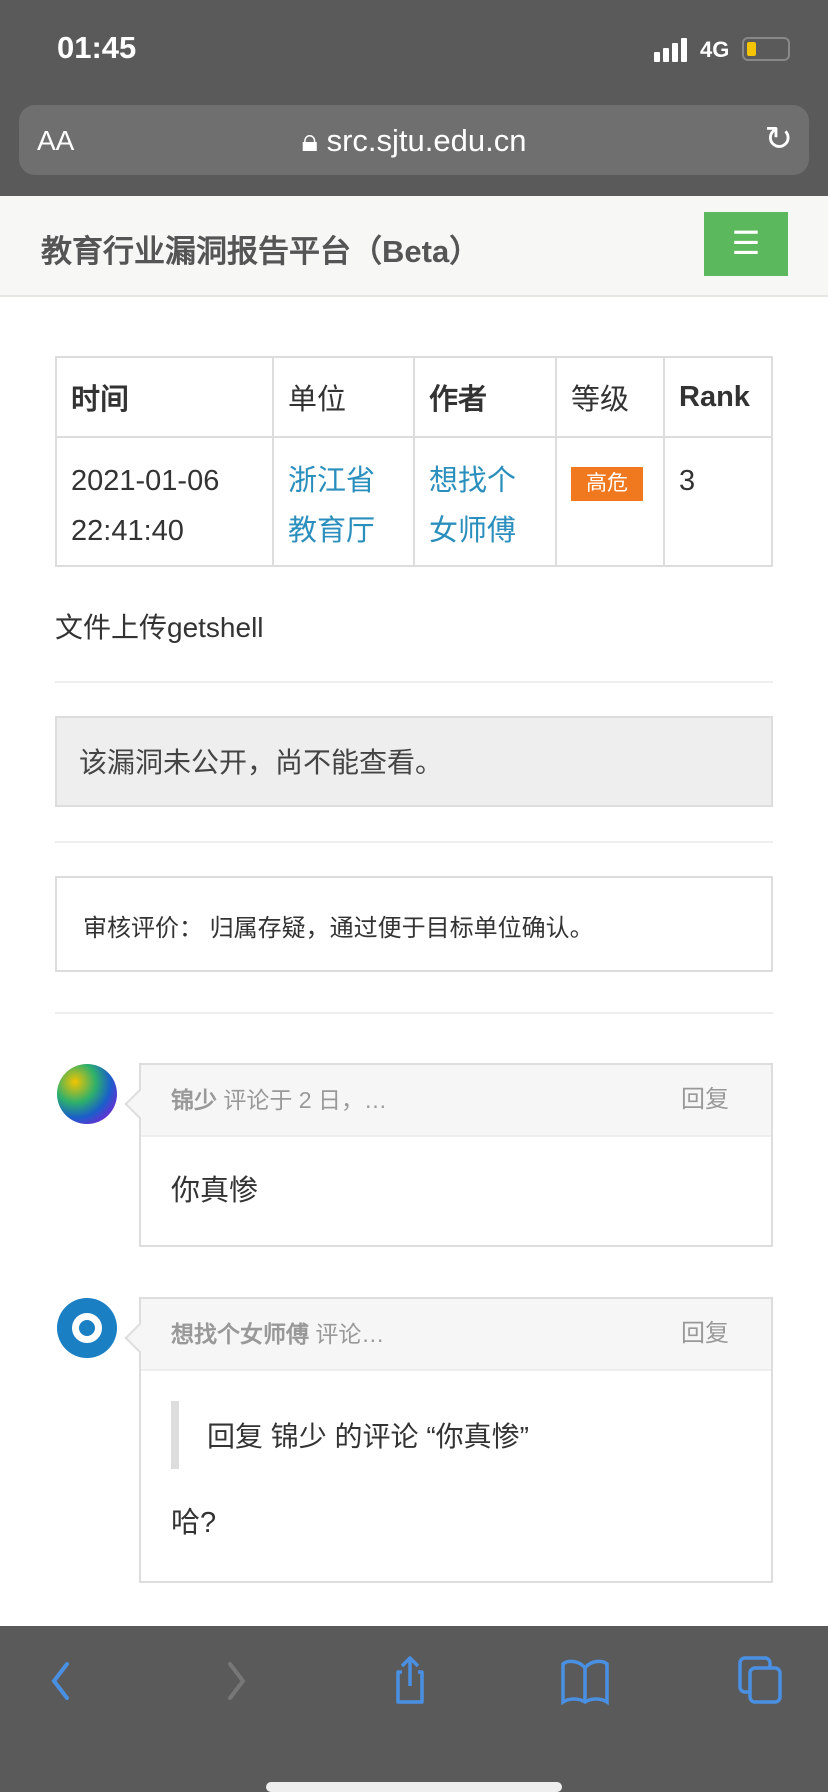 The height and width of the screenshot is (1792, 828). I want to click on comment-author: 锦少, so click(194, 1100).